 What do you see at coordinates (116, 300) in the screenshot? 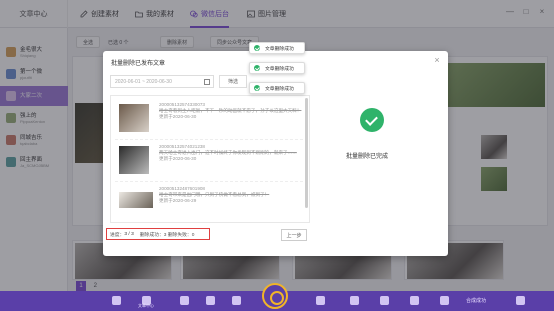
I see `home-icon` at bounding box center [116, 300].